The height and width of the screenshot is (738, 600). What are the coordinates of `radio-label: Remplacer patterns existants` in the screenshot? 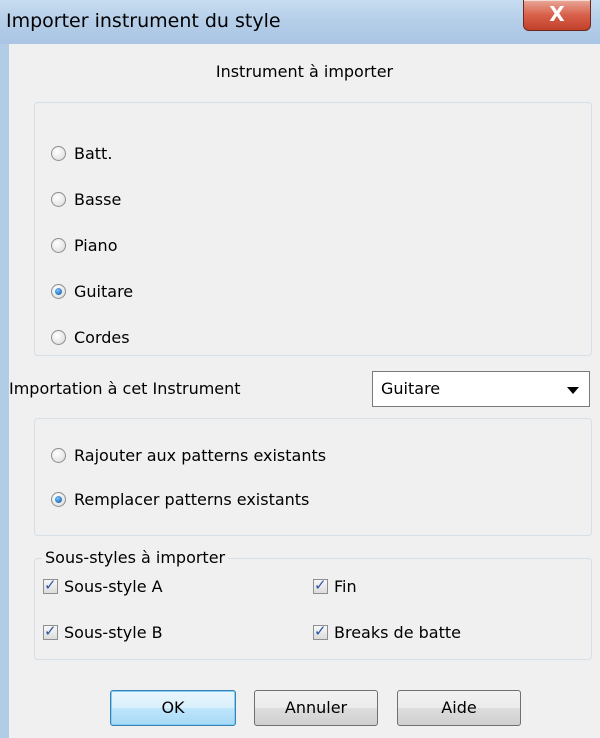 It's located at (192, 499).